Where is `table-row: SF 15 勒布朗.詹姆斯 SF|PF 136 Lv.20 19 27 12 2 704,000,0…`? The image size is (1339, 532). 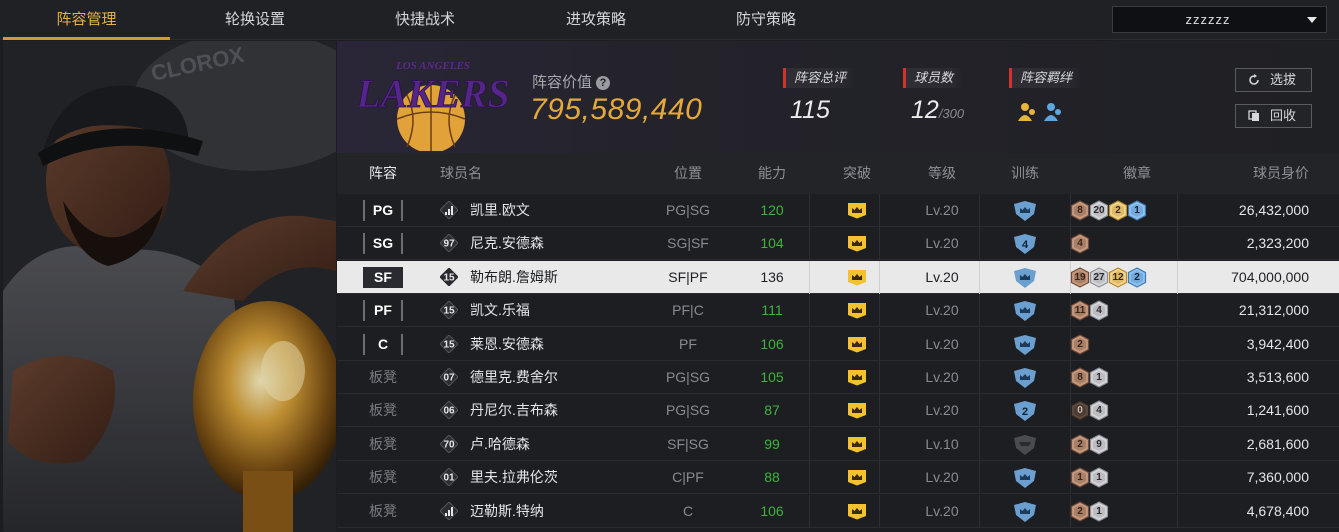 table-row: SF 15 勒布朗.詹姆斯 SF|PF 136 Lv.20 19 27 12 2 704,000,0… is located at coordinates (838, 277).